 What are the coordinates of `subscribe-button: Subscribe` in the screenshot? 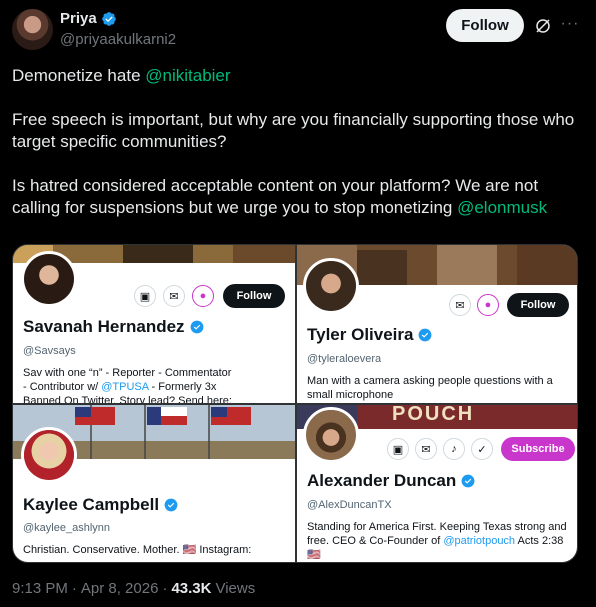 It's located at (538, 449).